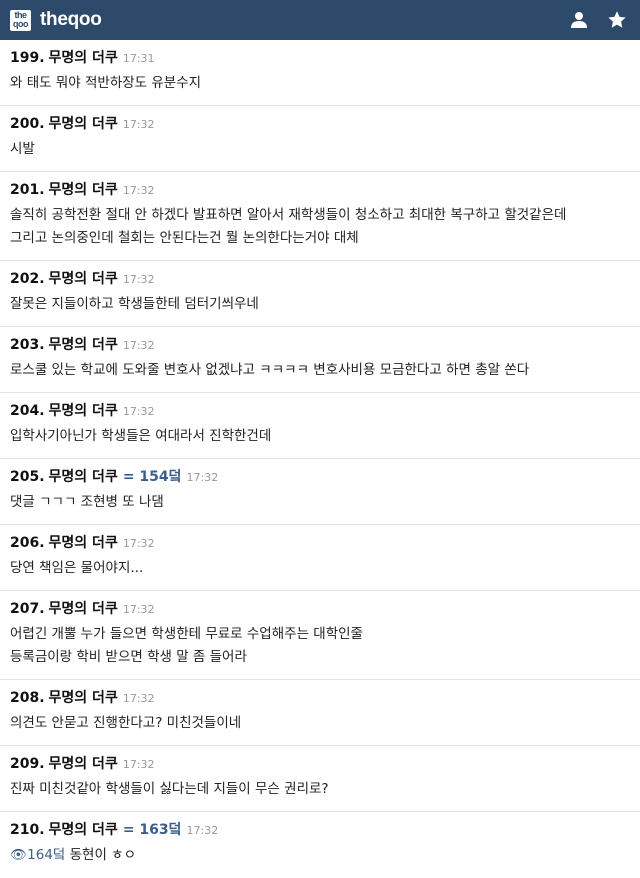 The width and height of the screenshot is (640, 878). I want to click on comment-body: 시발, so click(320, 149).